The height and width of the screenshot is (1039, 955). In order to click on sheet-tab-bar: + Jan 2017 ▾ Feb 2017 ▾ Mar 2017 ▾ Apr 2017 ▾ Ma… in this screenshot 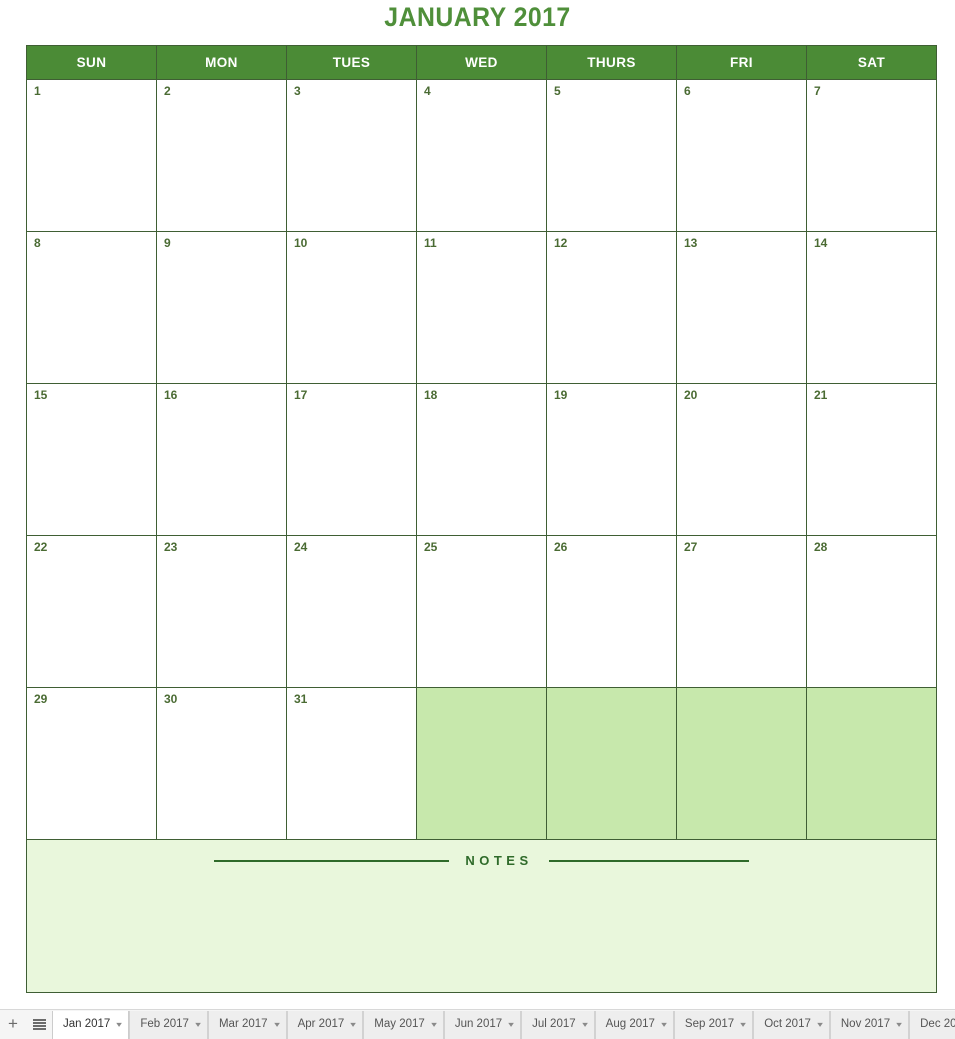, I will do `click(477, 1024)`.